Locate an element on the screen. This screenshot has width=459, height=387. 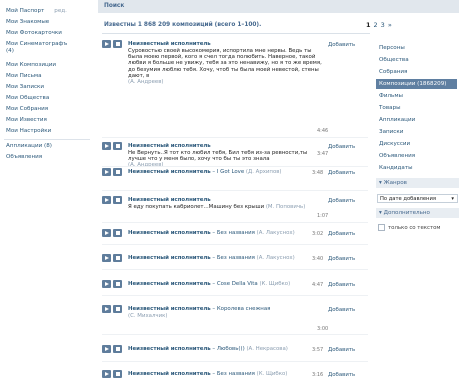
nav-item-messages: Мои Письма is located at coordinates (24, 76).